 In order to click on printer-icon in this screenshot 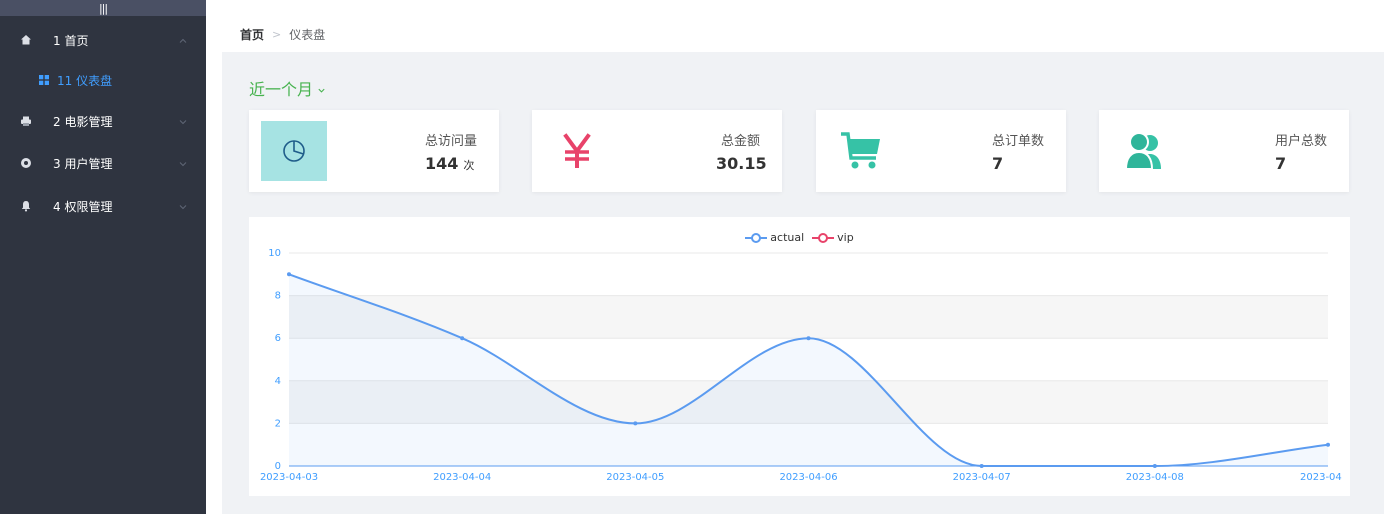, I will do `click(26, 121)`.